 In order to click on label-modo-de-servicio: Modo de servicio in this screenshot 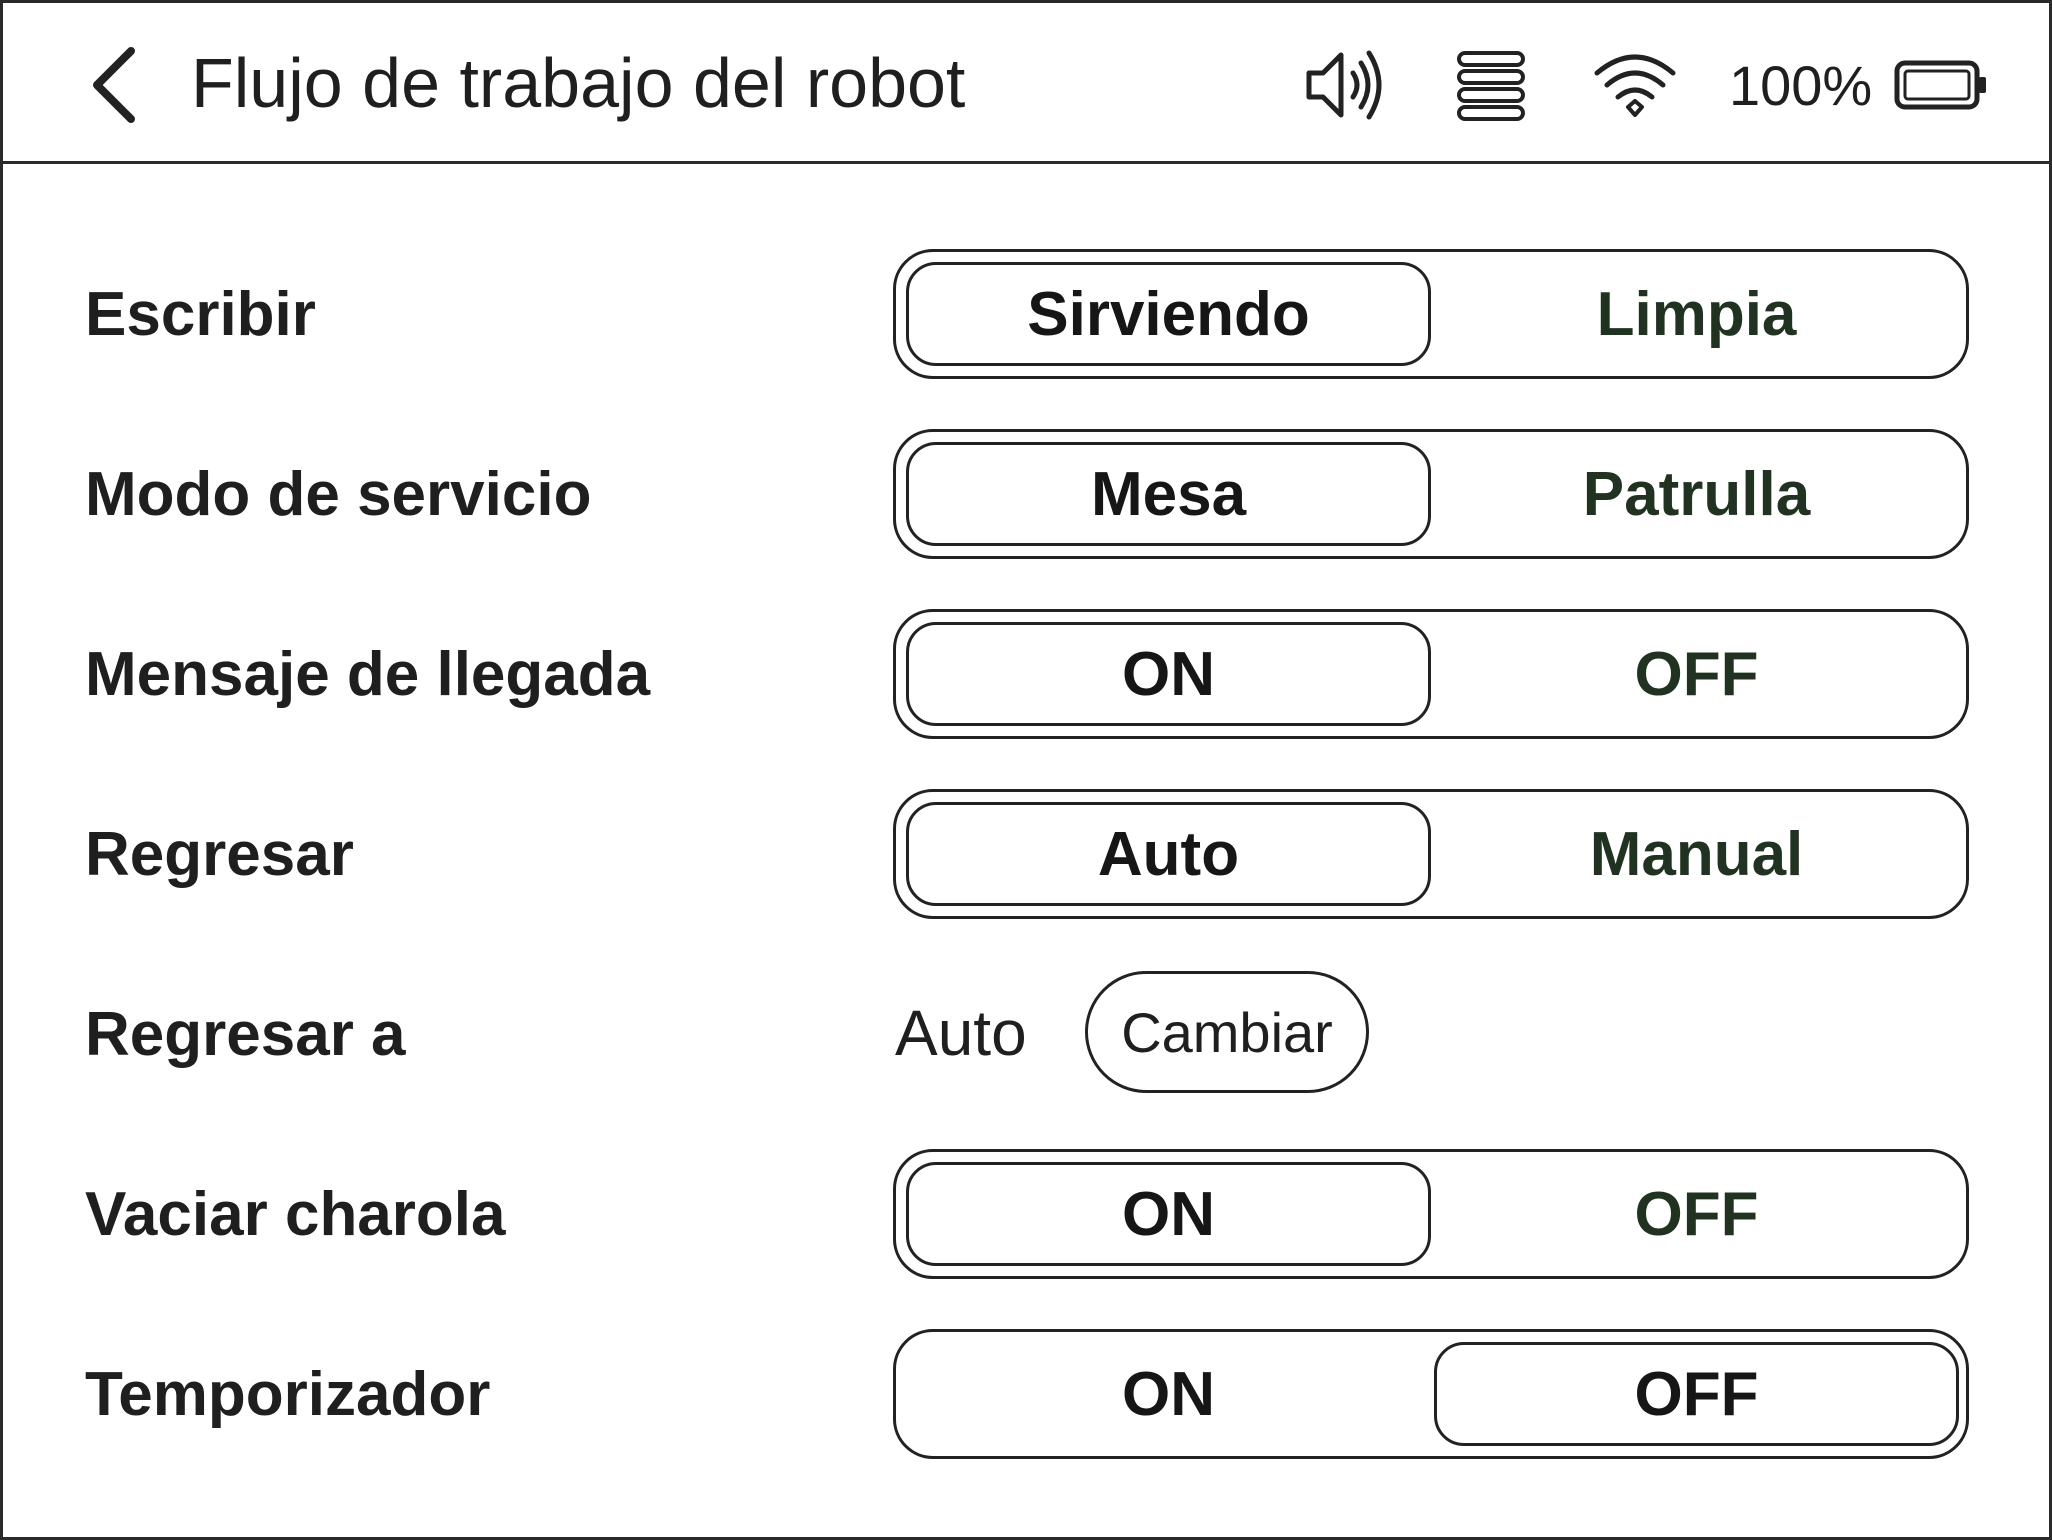, I will do `click(338, 494)`.